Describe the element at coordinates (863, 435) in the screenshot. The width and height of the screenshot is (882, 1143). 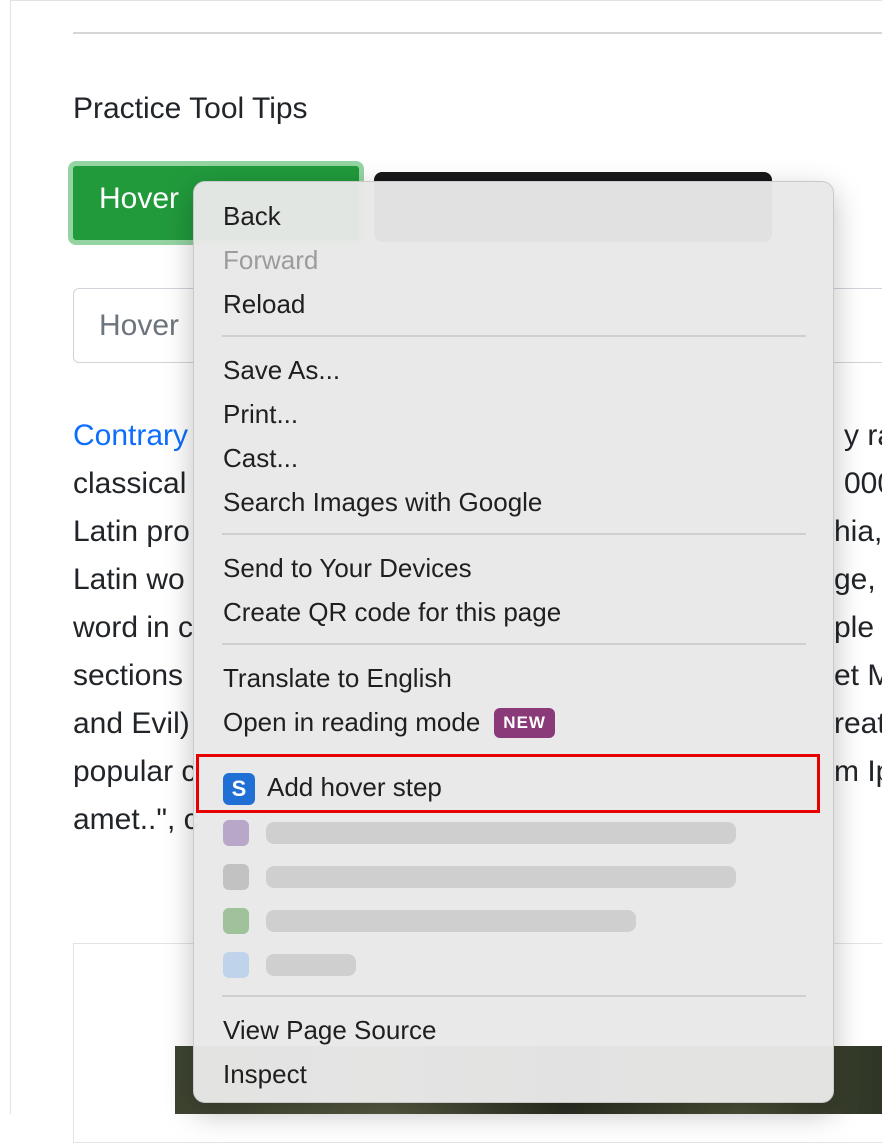
I see `paragraph-fragment: y ran` at that location.